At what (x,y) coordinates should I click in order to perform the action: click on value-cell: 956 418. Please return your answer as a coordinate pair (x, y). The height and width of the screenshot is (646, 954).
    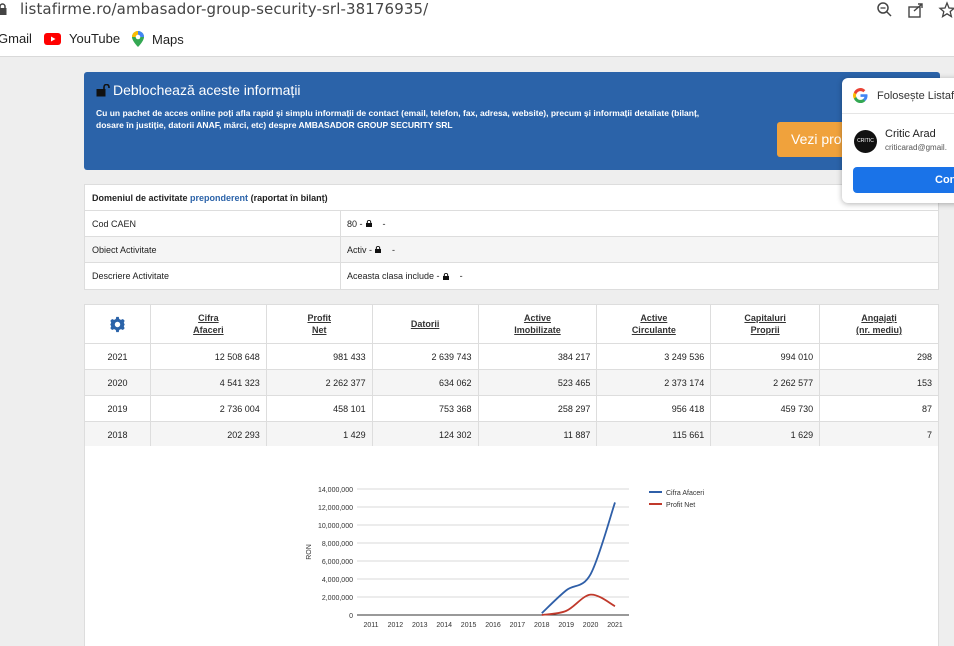
    Looking at the image, I should click on (654, 408).